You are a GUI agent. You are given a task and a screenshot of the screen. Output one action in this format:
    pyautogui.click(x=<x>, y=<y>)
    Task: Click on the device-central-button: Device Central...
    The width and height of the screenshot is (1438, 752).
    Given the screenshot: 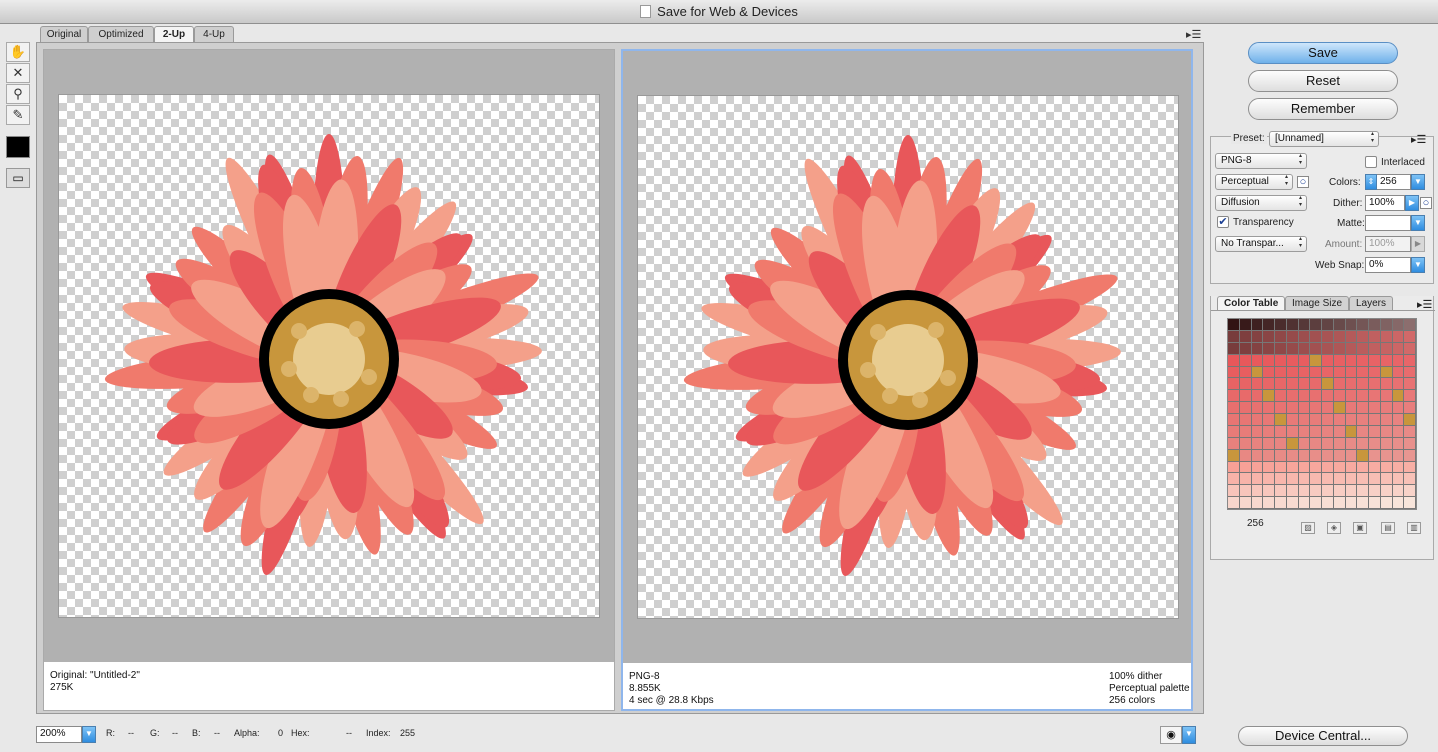 What is the action you would take?
    pyautogui.click(x=1323, y=736)
    